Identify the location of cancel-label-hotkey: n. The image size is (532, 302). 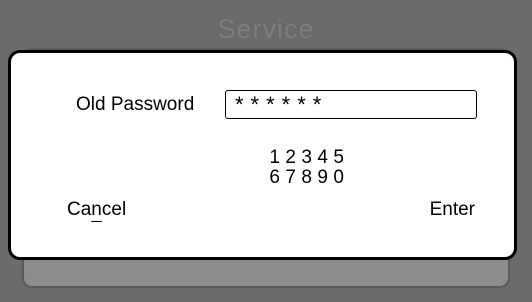
(96, 209).